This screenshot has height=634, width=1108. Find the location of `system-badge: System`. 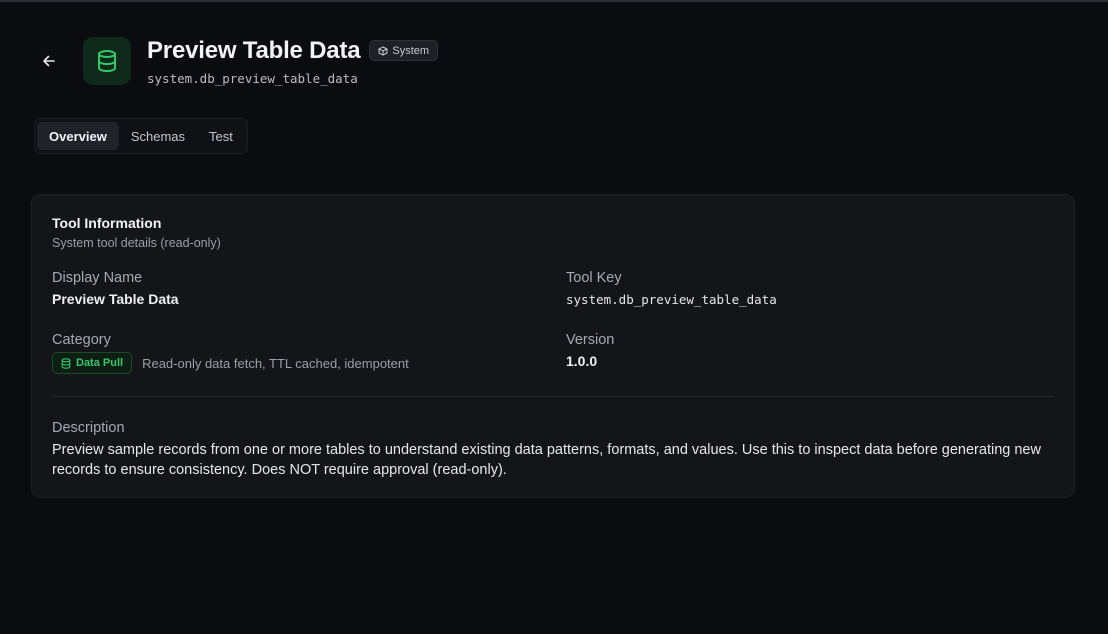

system-badge: System is located at coordinates (404, 50).